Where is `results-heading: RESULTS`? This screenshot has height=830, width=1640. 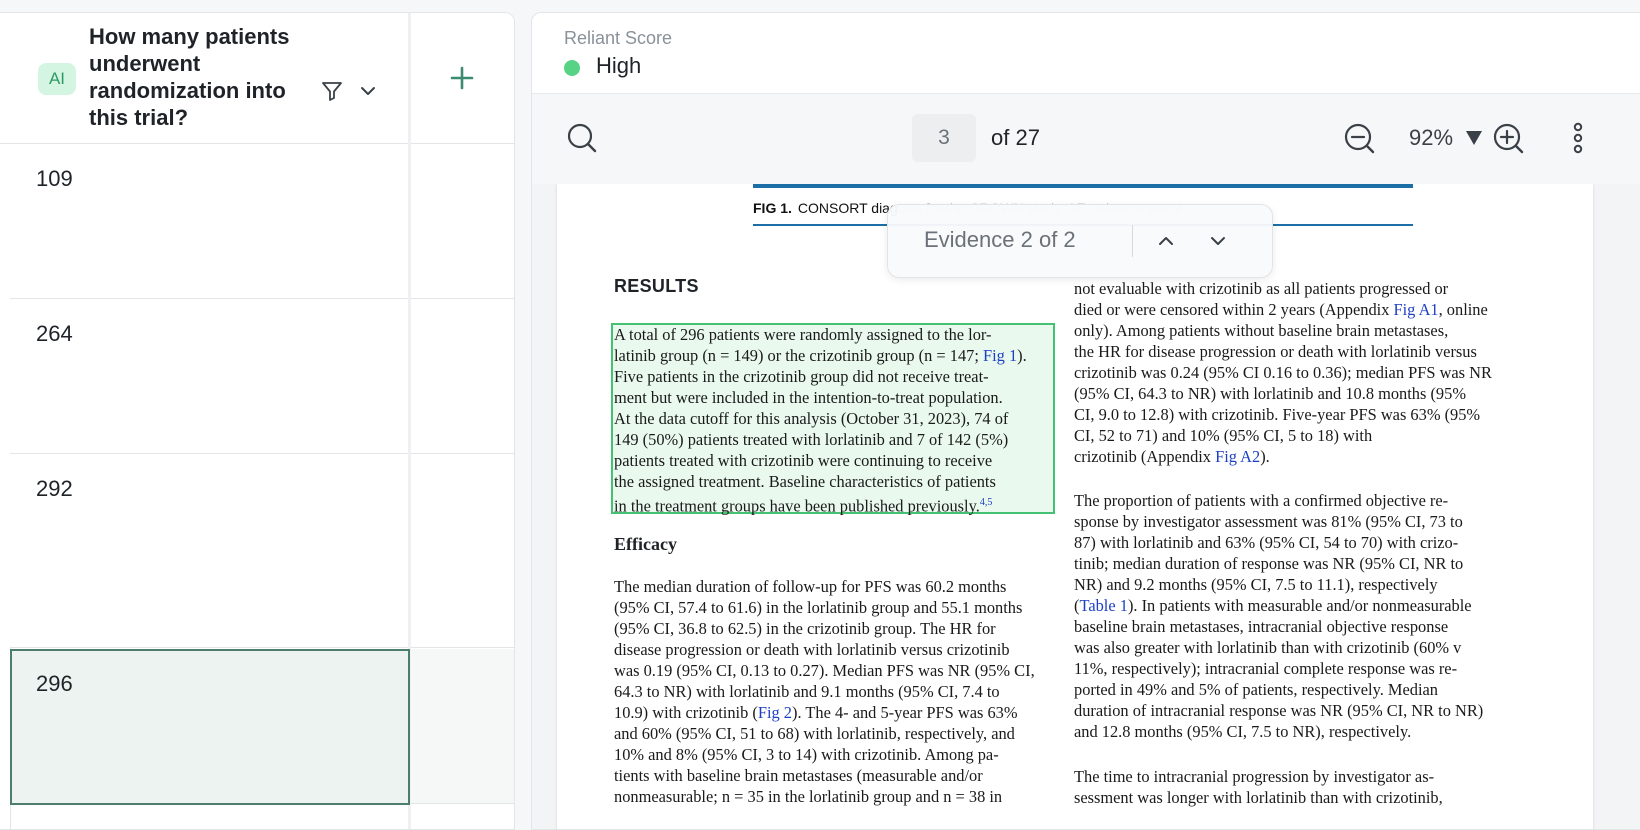 results-heading: RESULTS is located at coordinates (656, 286).